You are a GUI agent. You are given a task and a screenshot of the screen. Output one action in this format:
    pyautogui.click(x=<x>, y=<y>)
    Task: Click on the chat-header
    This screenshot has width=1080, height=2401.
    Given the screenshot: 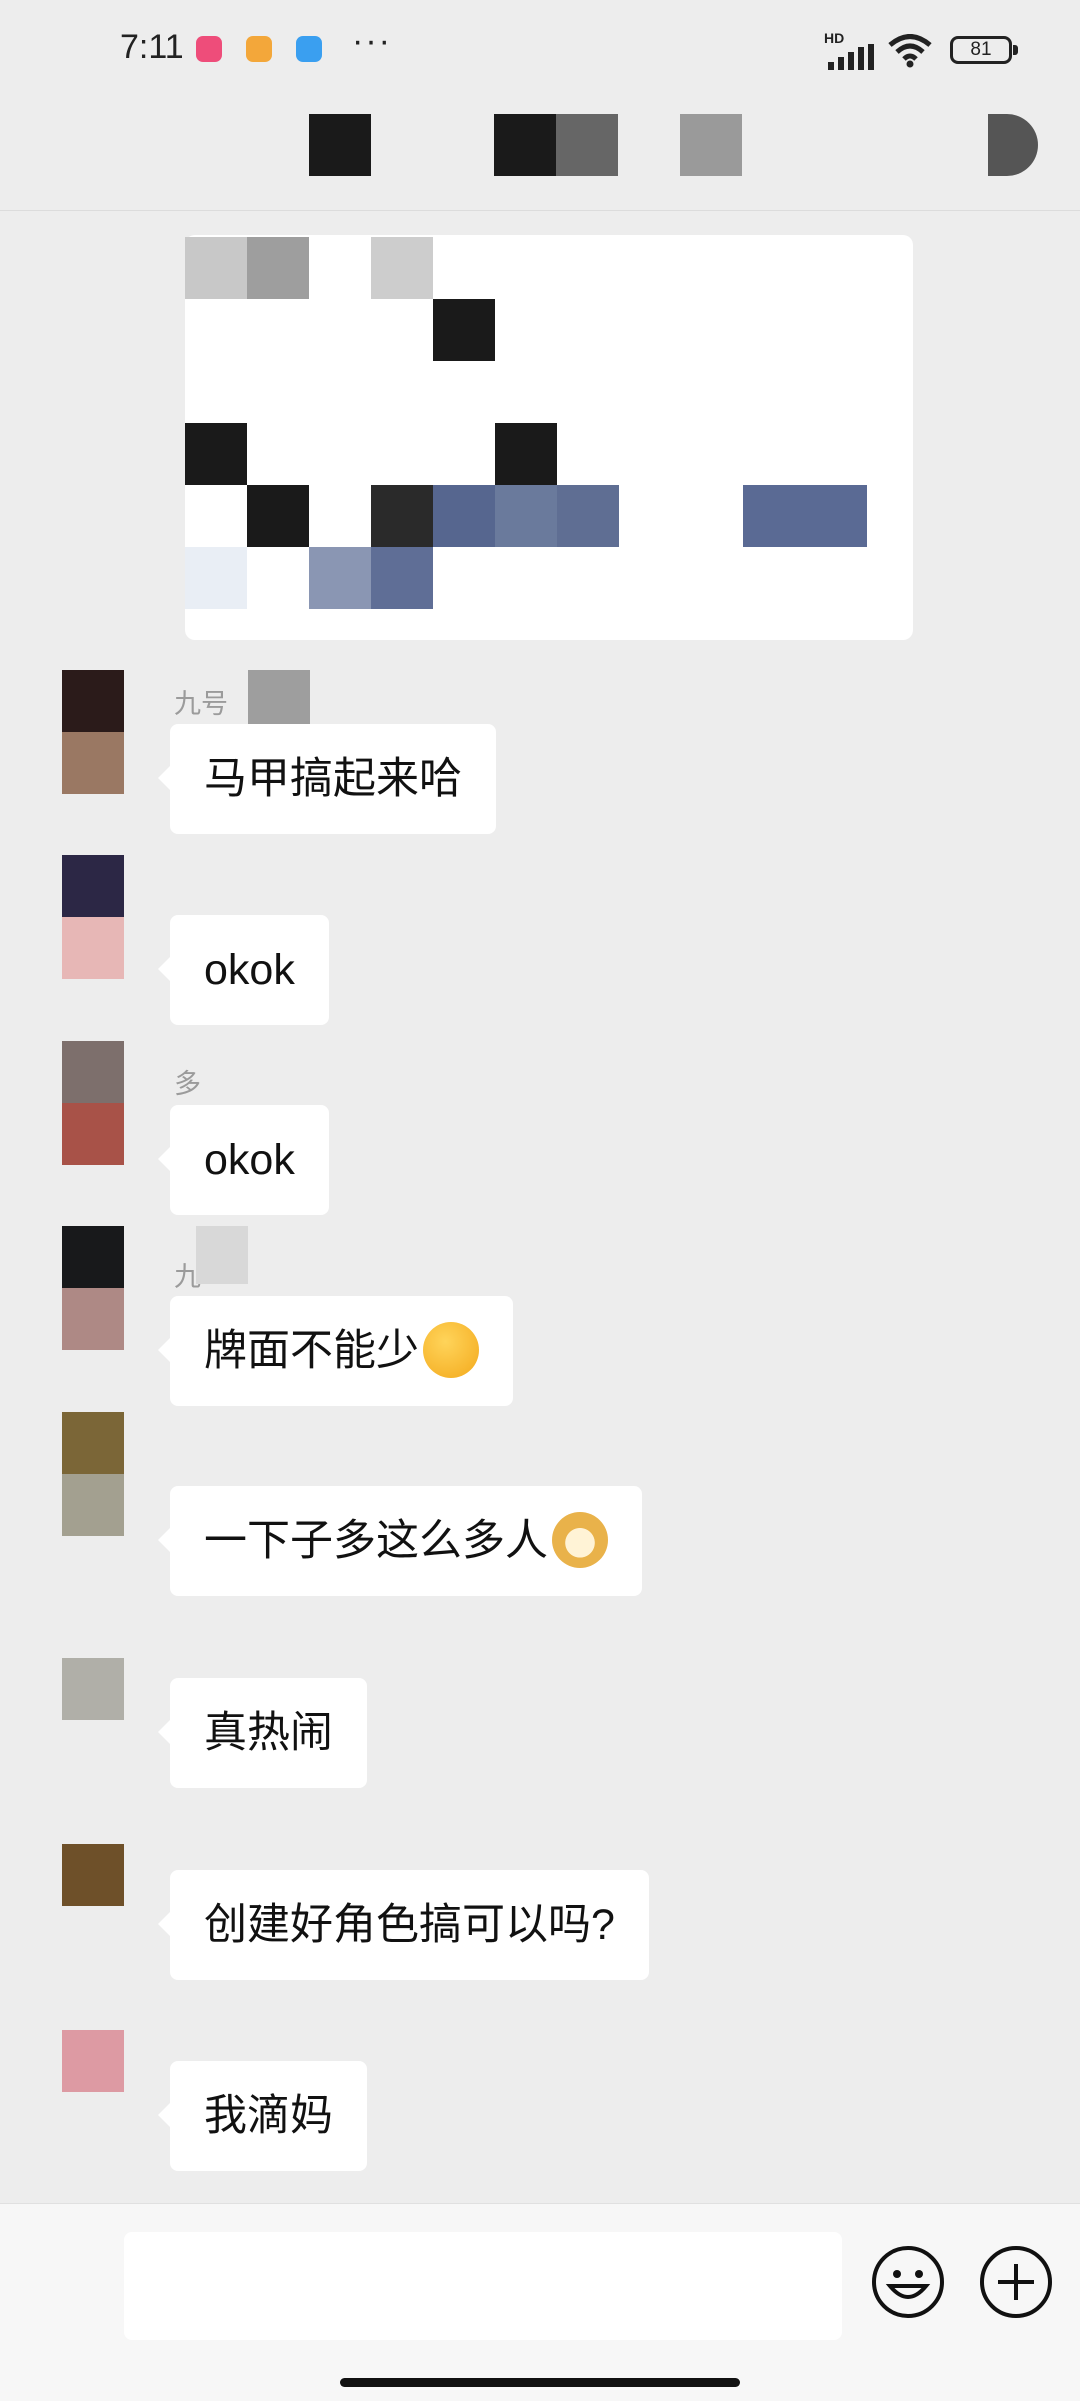 What is the action you would take?
    pyautogui.click(x=540, y=155)
    